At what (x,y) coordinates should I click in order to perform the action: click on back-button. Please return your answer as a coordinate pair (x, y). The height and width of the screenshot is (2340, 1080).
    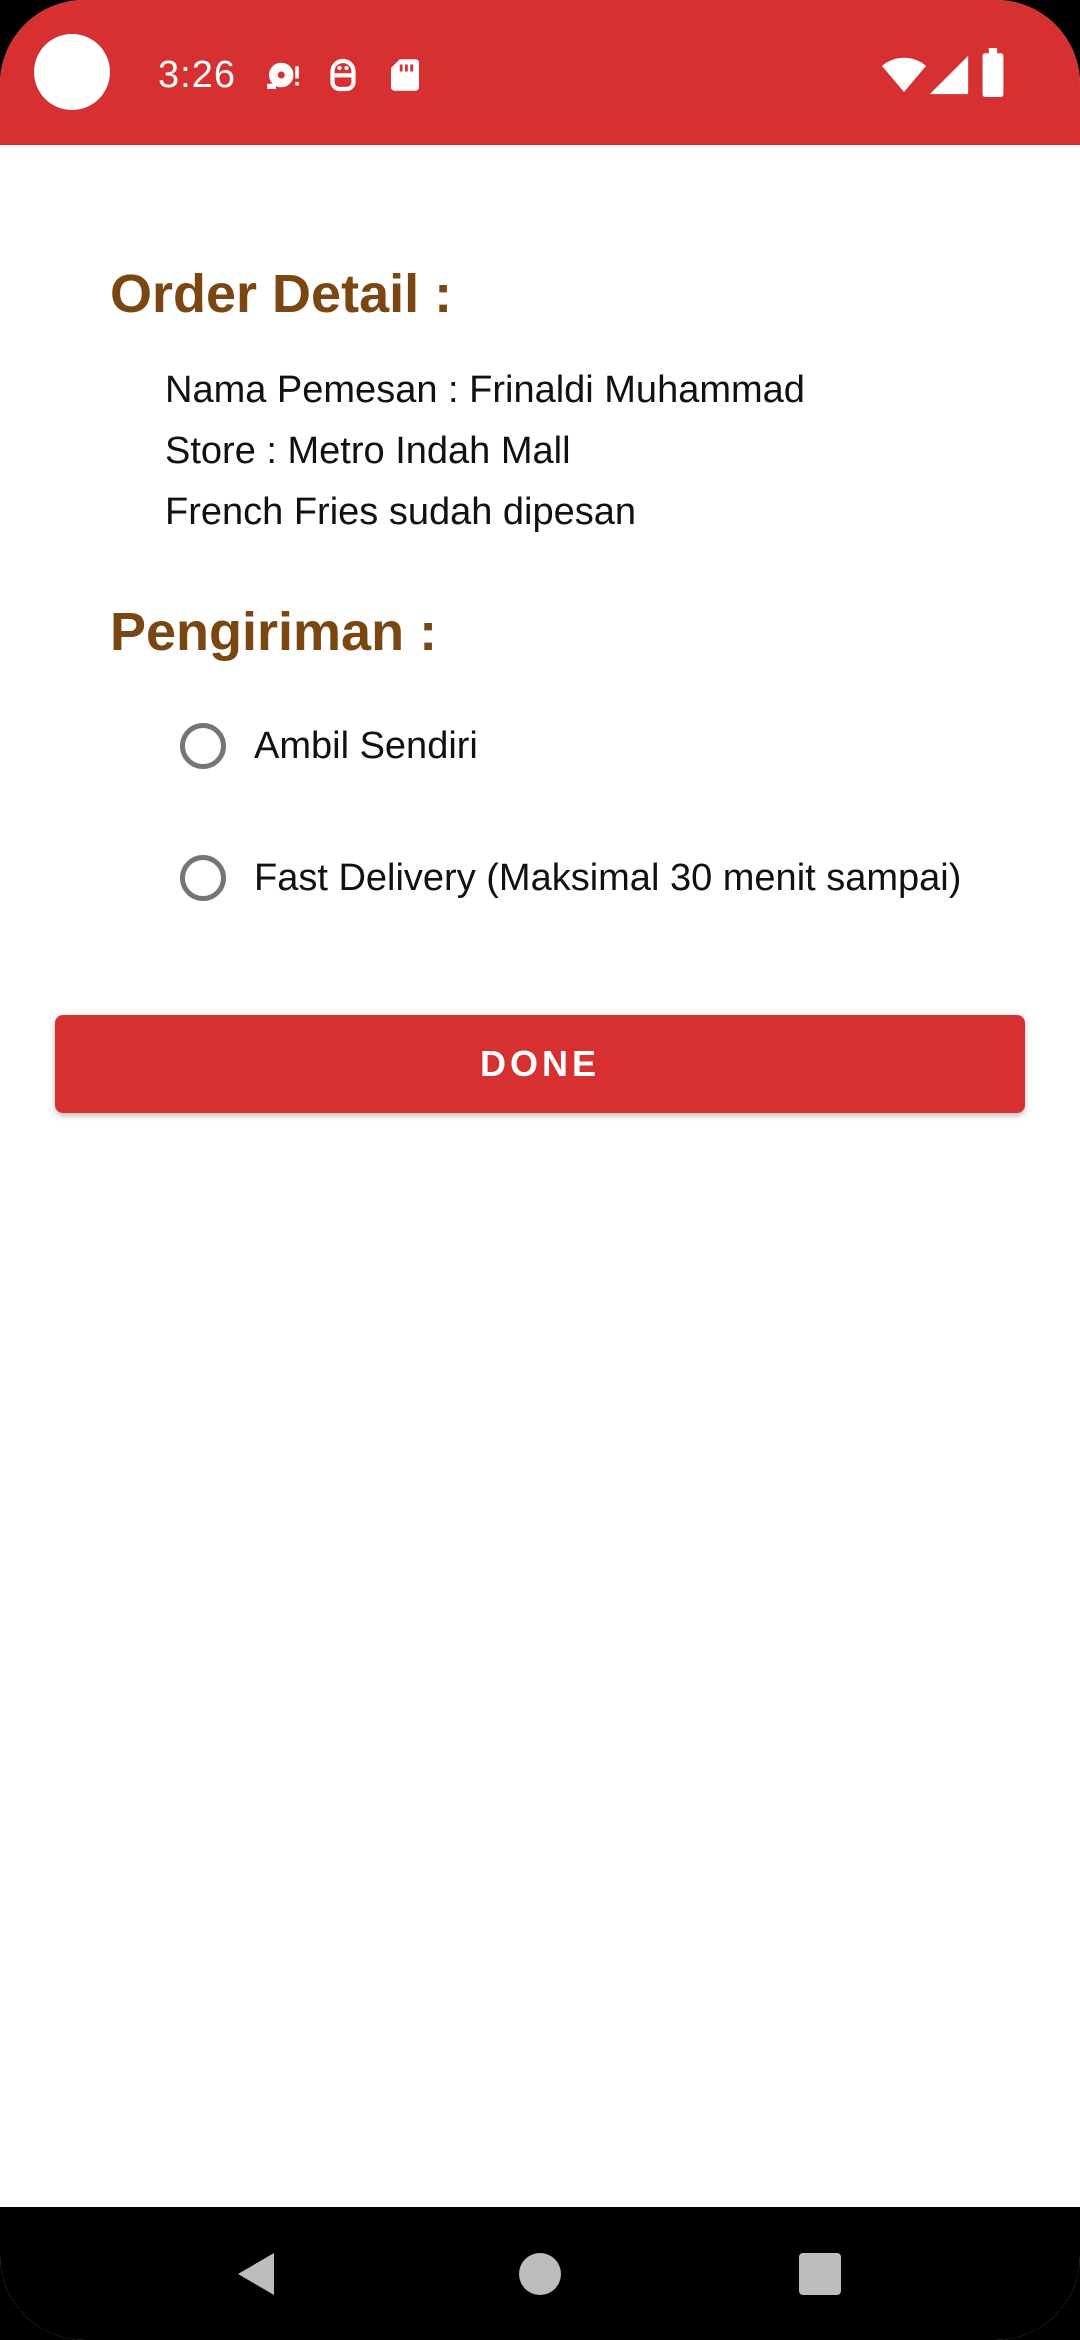
    Looking at the image, I should click on (256, 2273).